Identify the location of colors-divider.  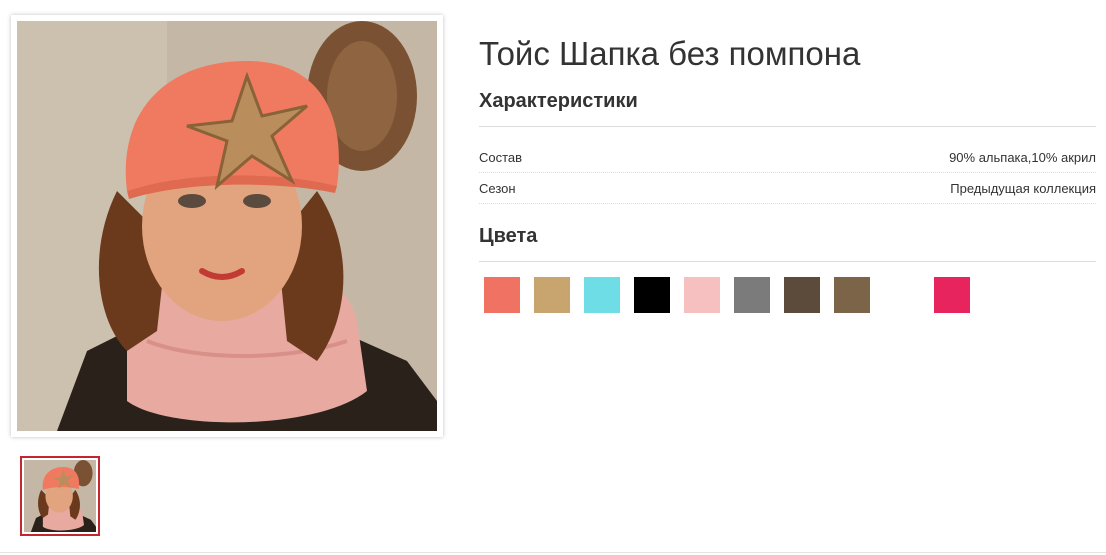
(787, 261).